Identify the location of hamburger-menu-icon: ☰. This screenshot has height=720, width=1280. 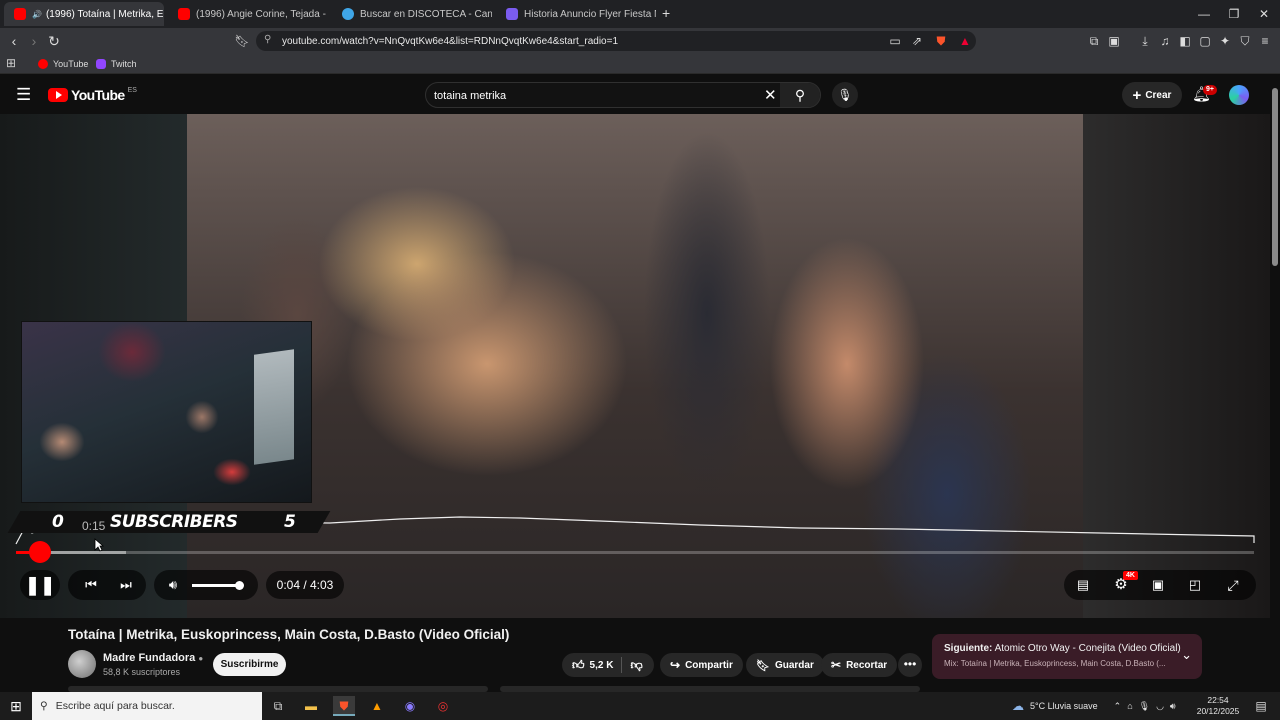
(23, 95).